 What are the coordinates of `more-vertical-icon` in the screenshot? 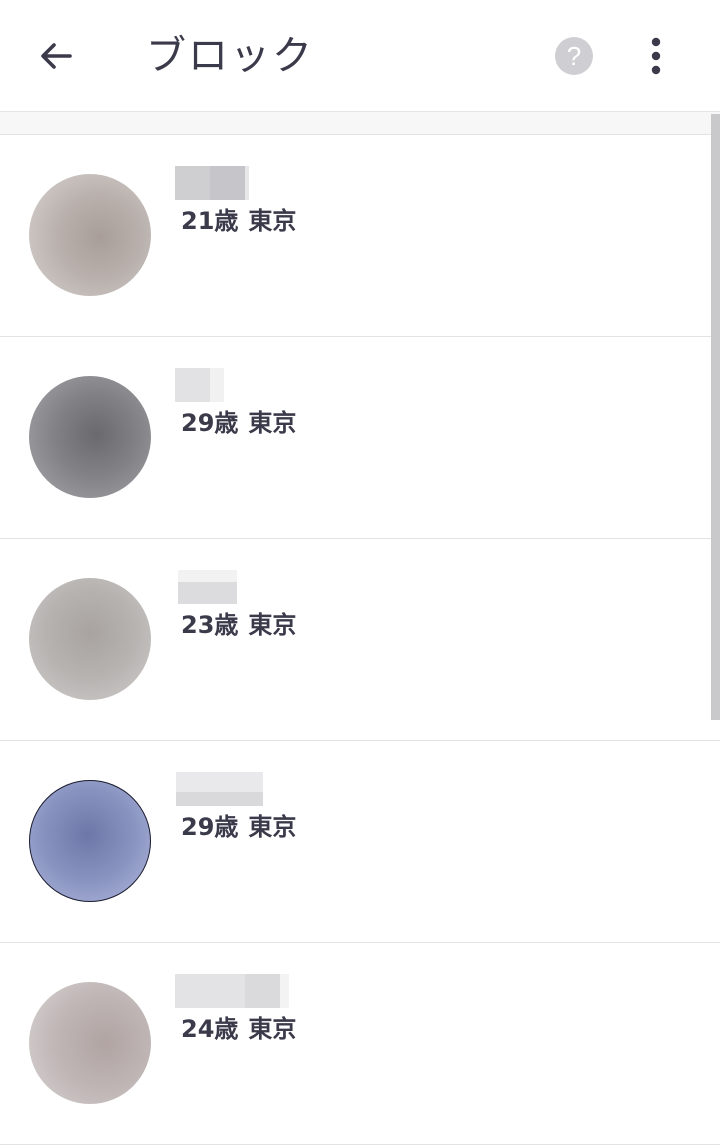 It's located at (656, 56).